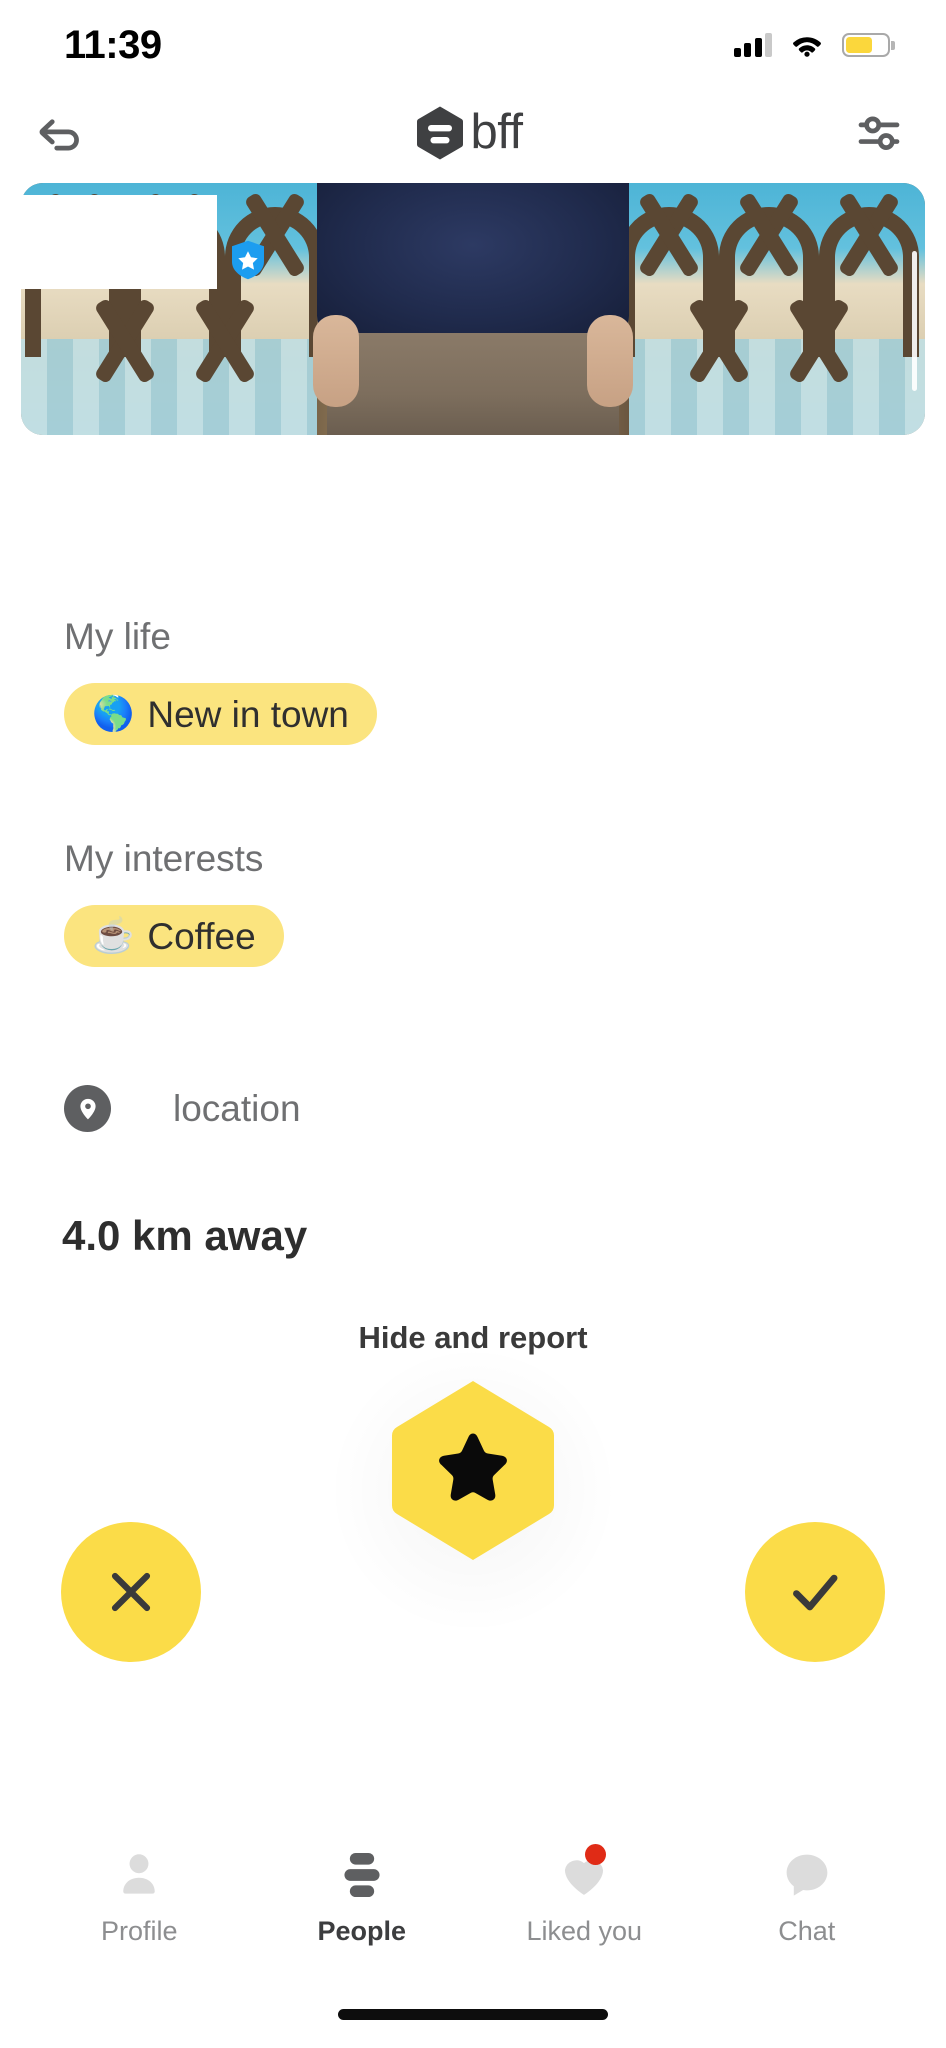  What do you see at coordinates (473, 45) in the screenshot?
I see `status-bar: 11:39` at bounding box center [473, 45].